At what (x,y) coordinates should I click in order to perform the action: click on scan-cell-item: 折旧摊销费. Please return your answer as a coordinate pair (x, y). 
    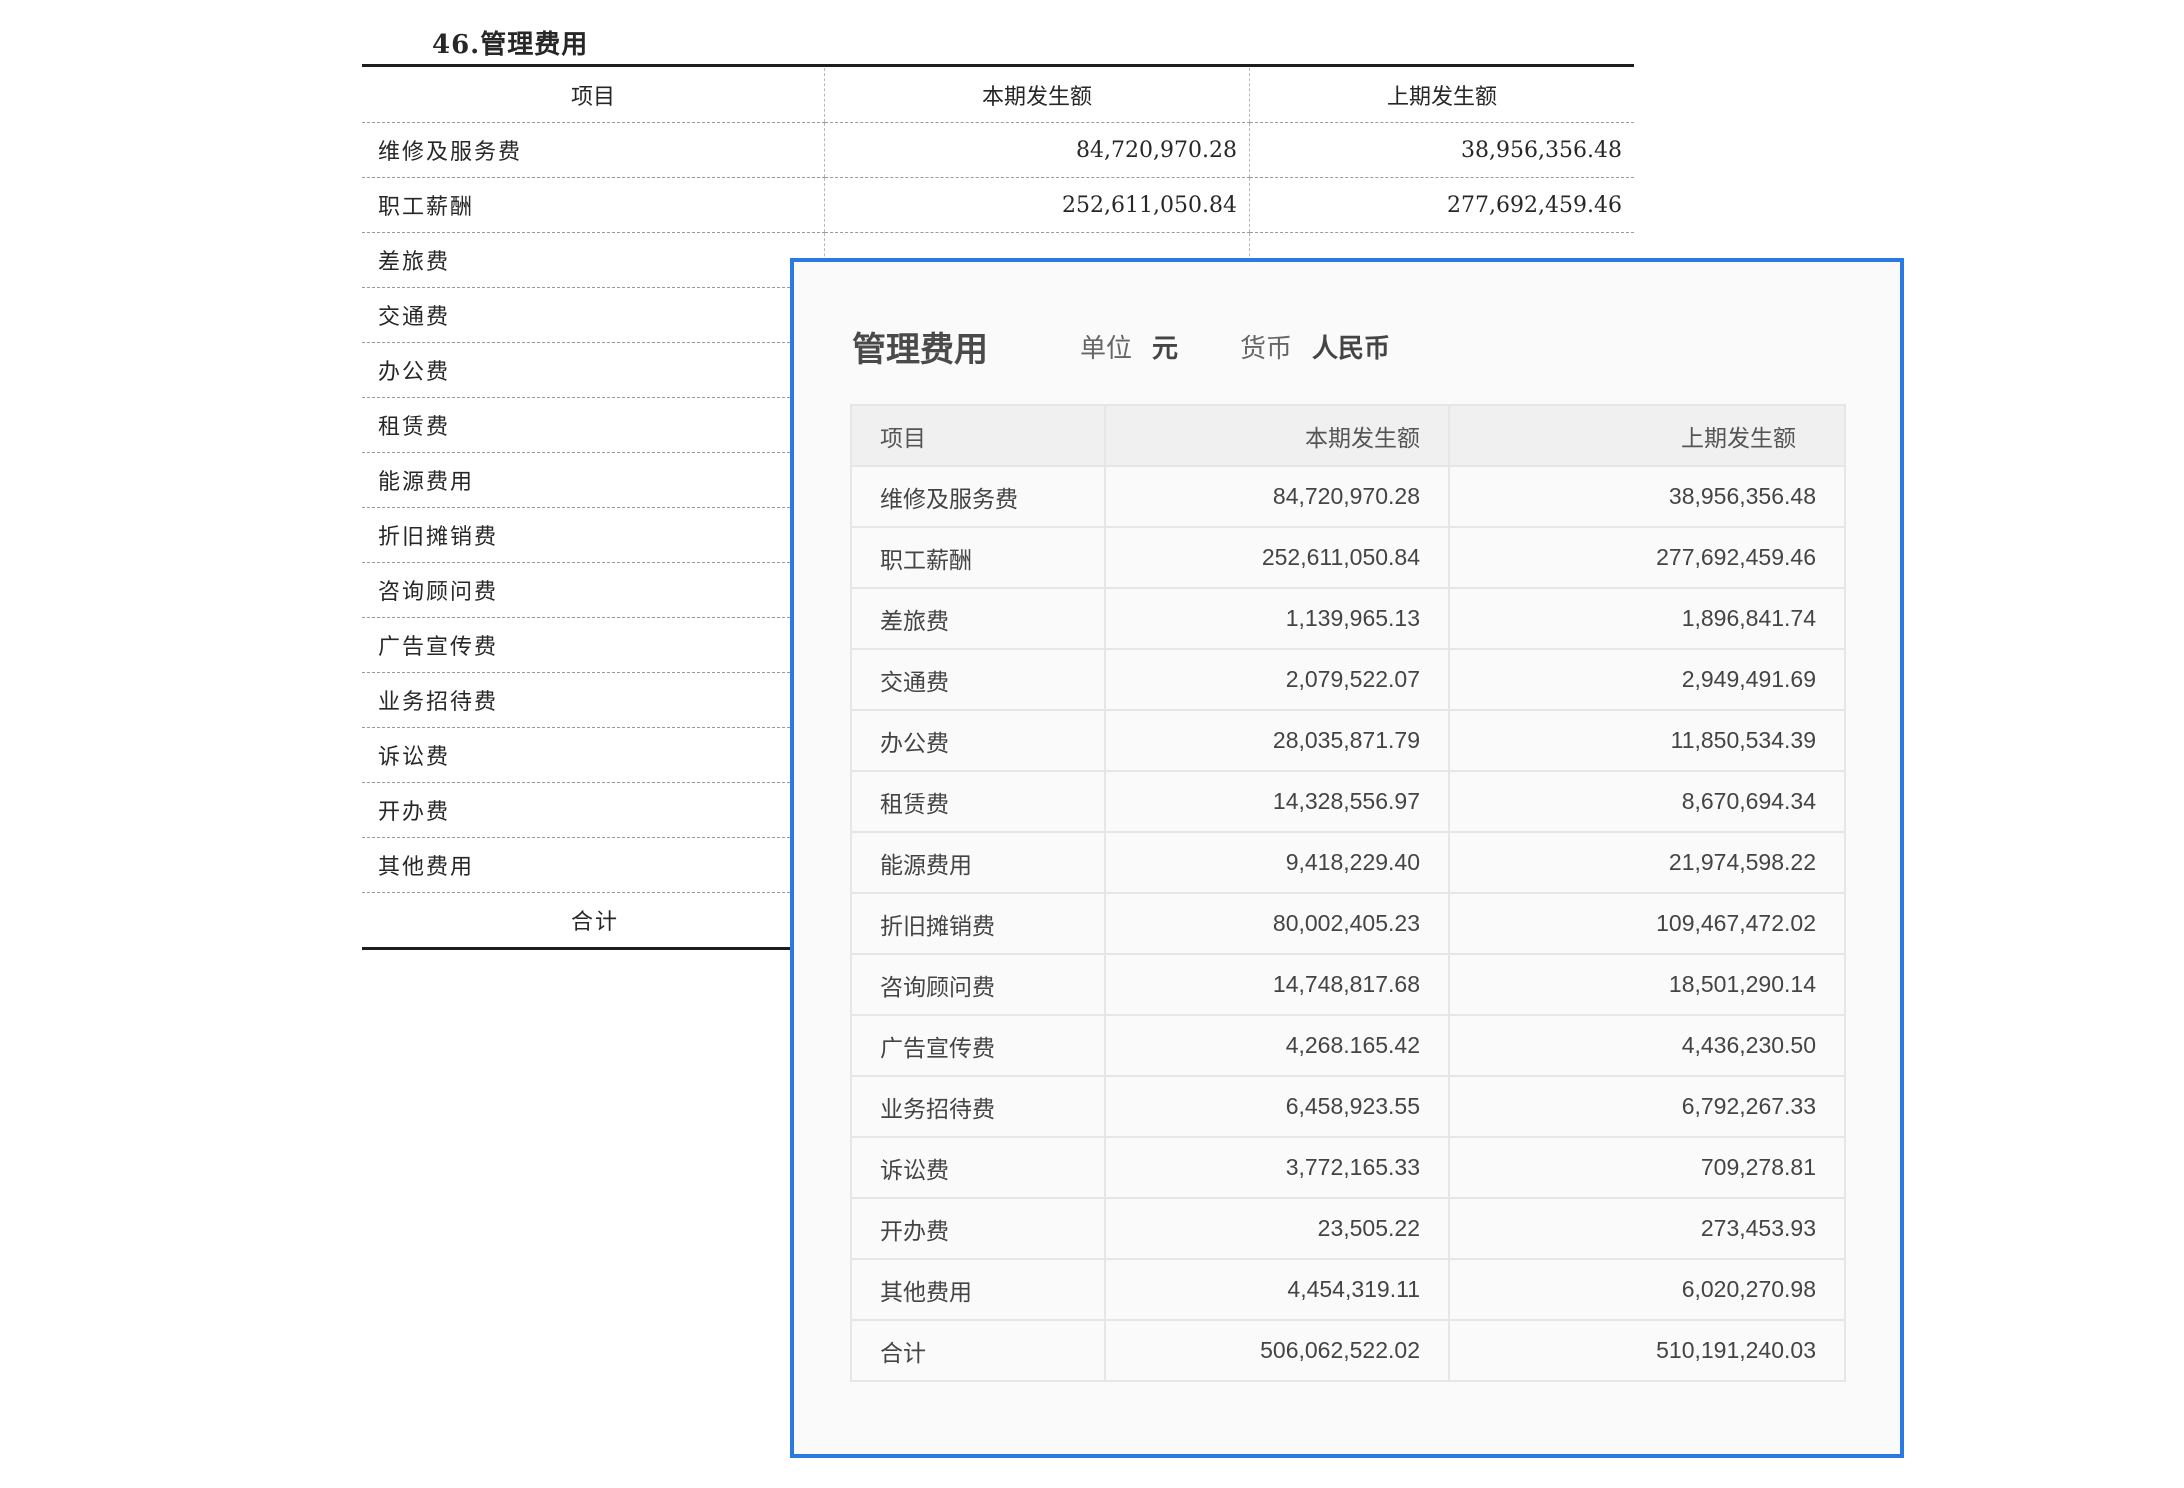
    Looking at the image, I should click on (593, 535).